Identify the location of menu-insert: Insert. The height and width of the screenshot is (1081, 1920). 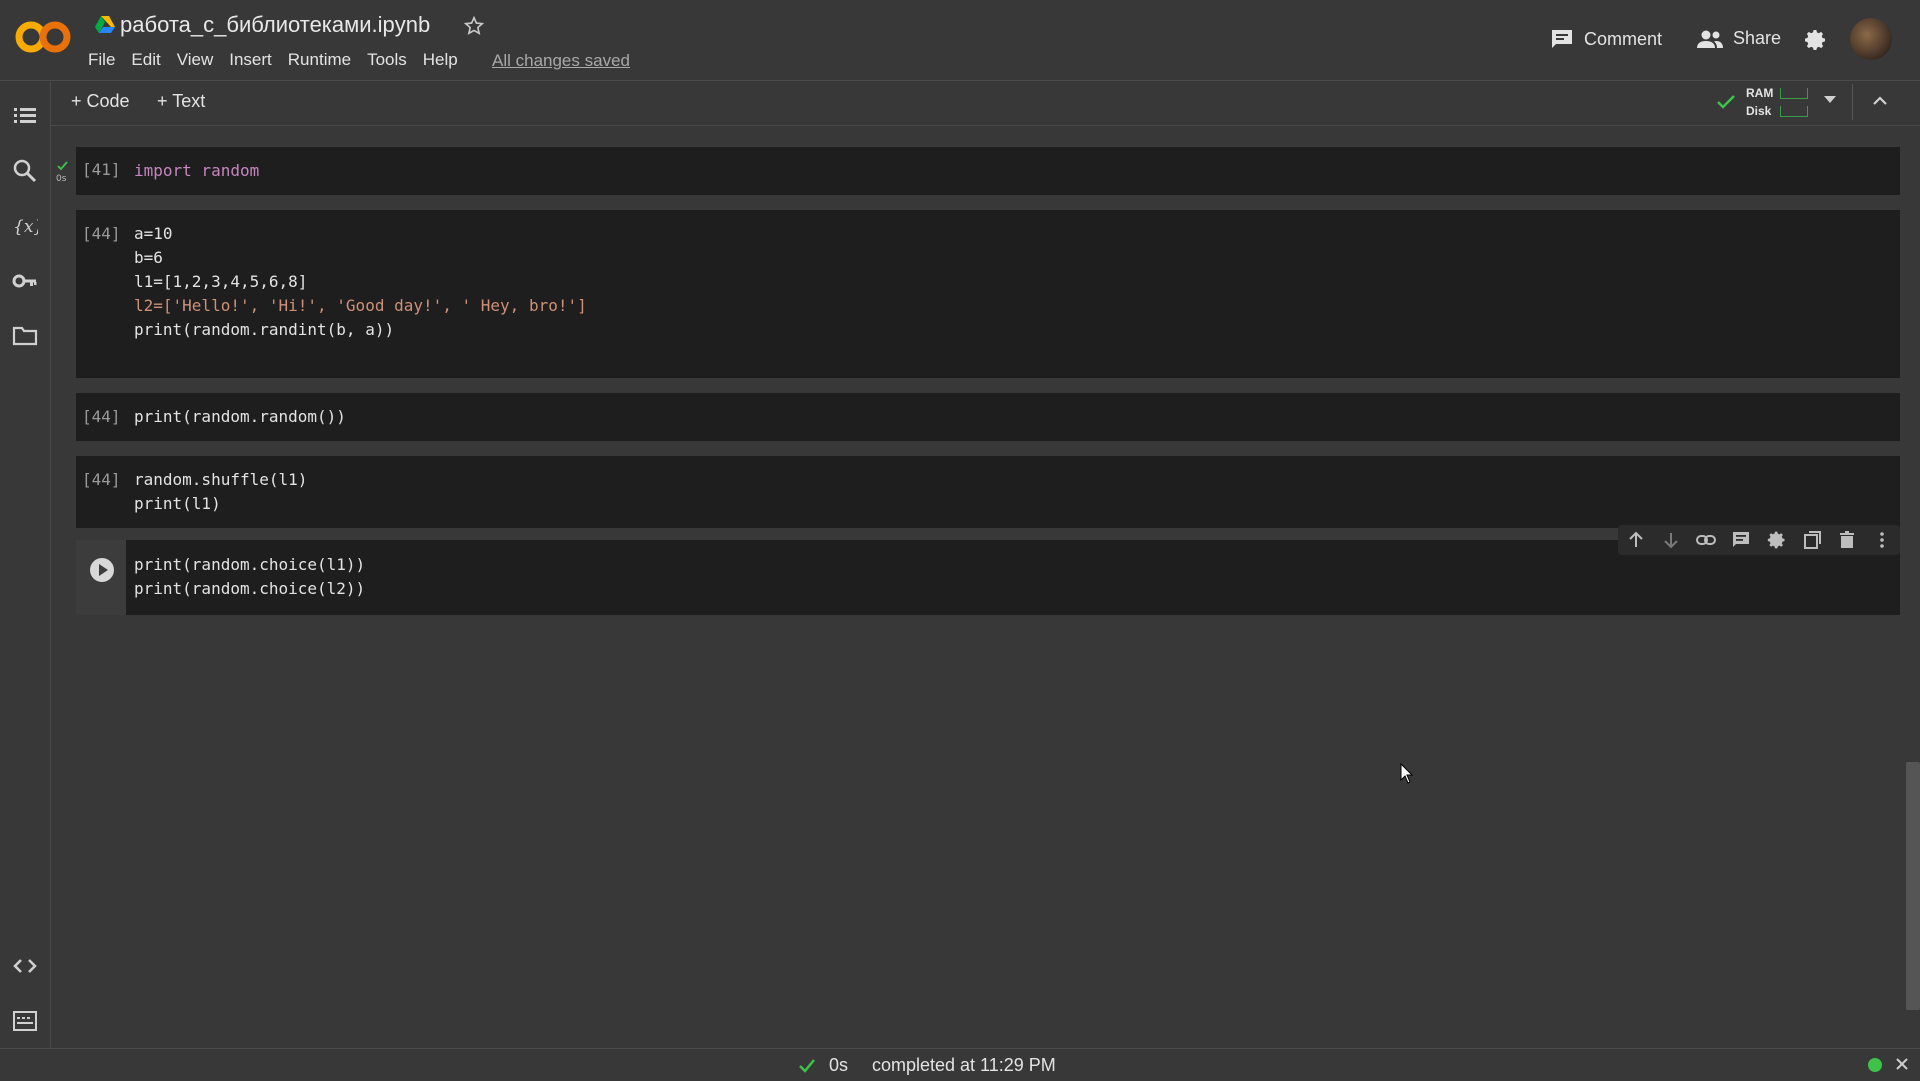
(250, 60).